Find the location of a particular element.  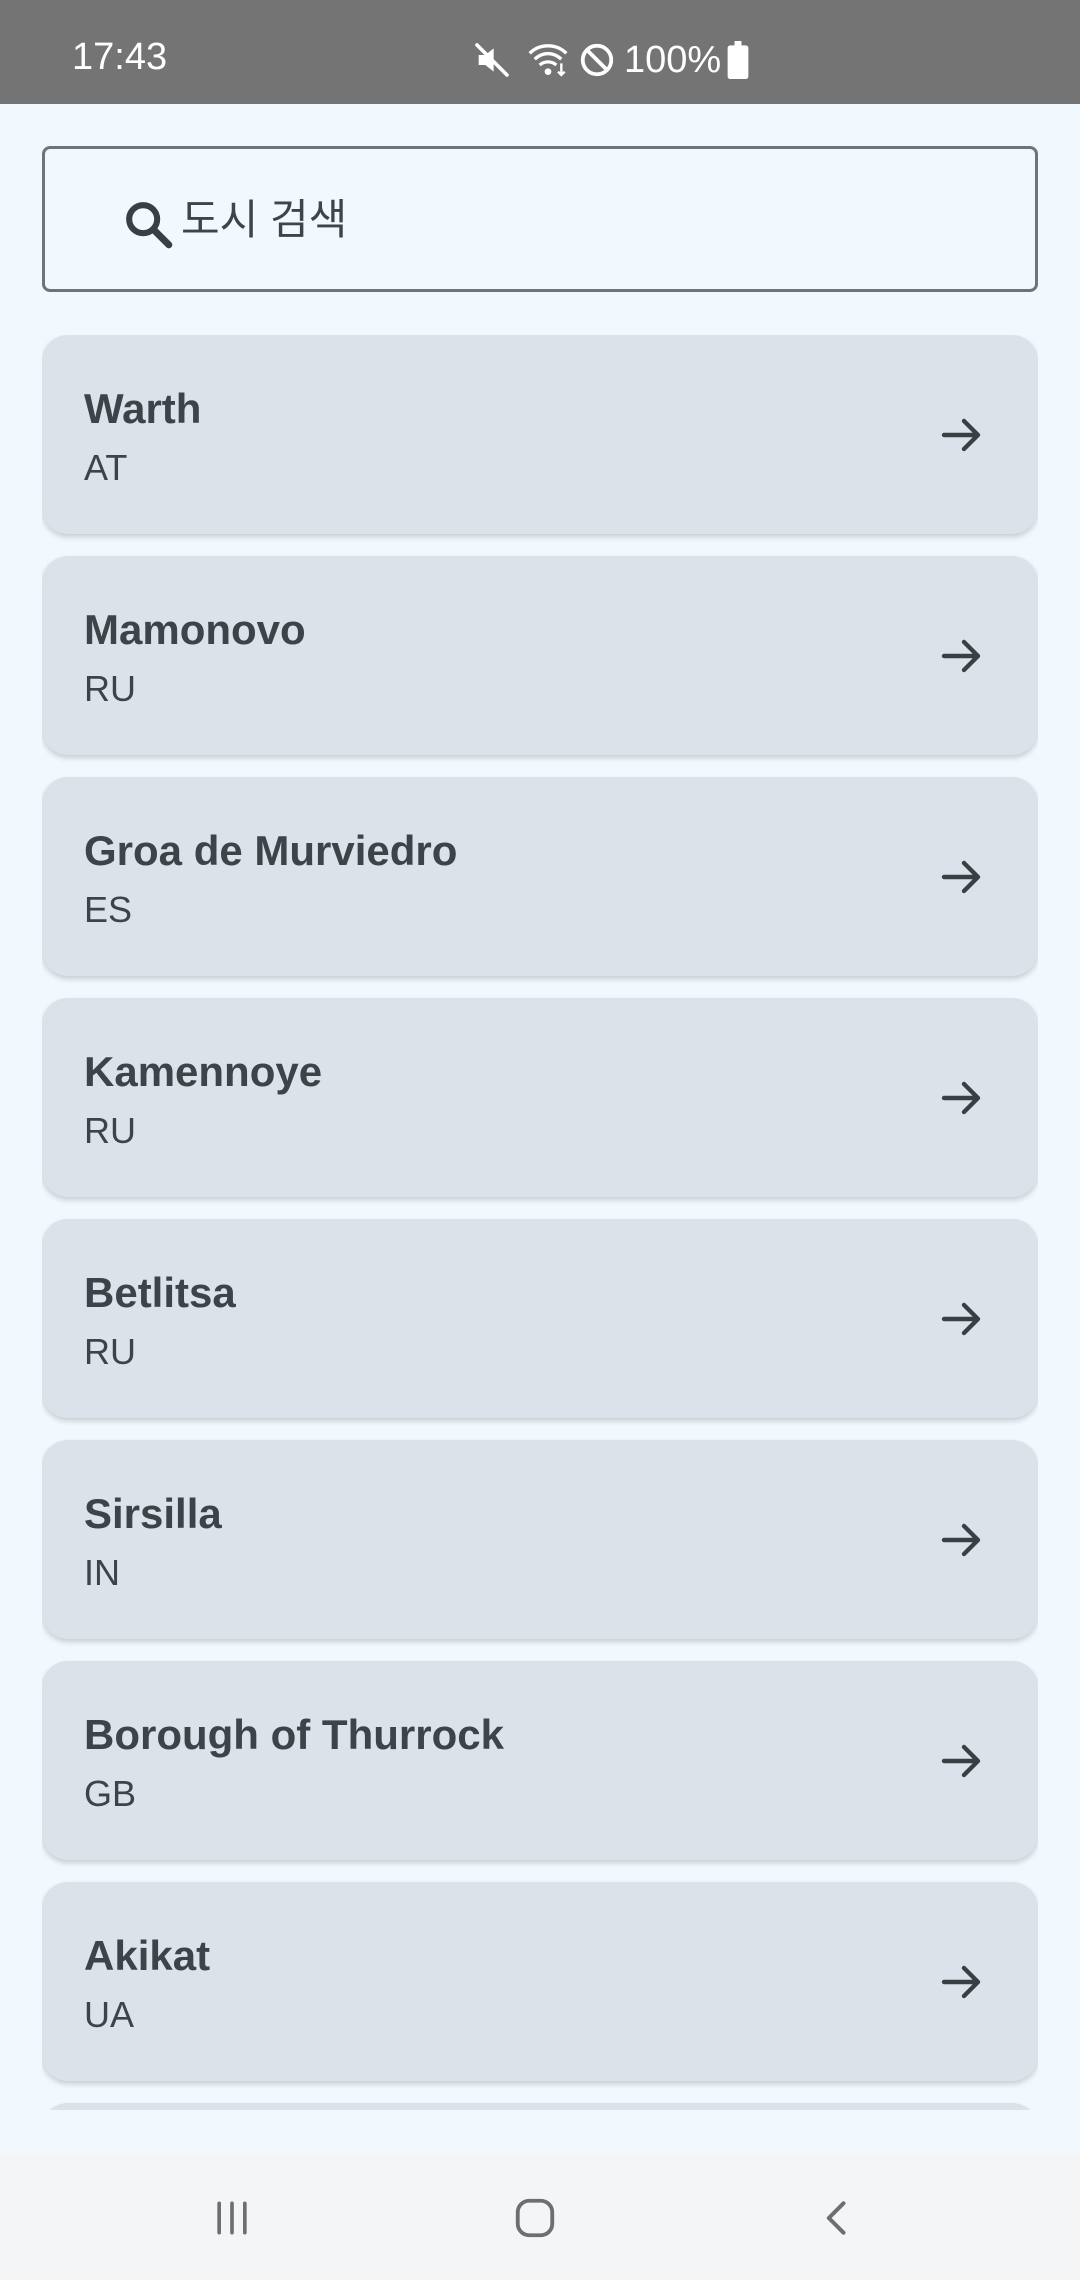

status-bar: 17:43 100% is located at coordinates (540, 52).